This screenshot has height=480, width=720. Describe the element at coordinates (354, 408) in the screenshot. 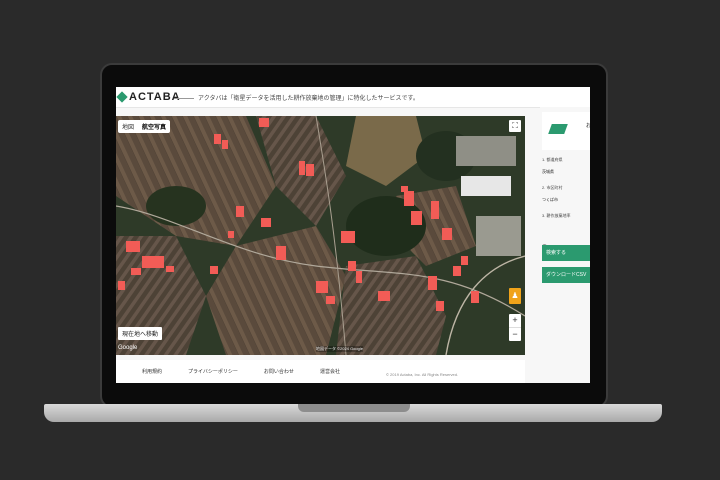

I see `laptop-notch` at that location.